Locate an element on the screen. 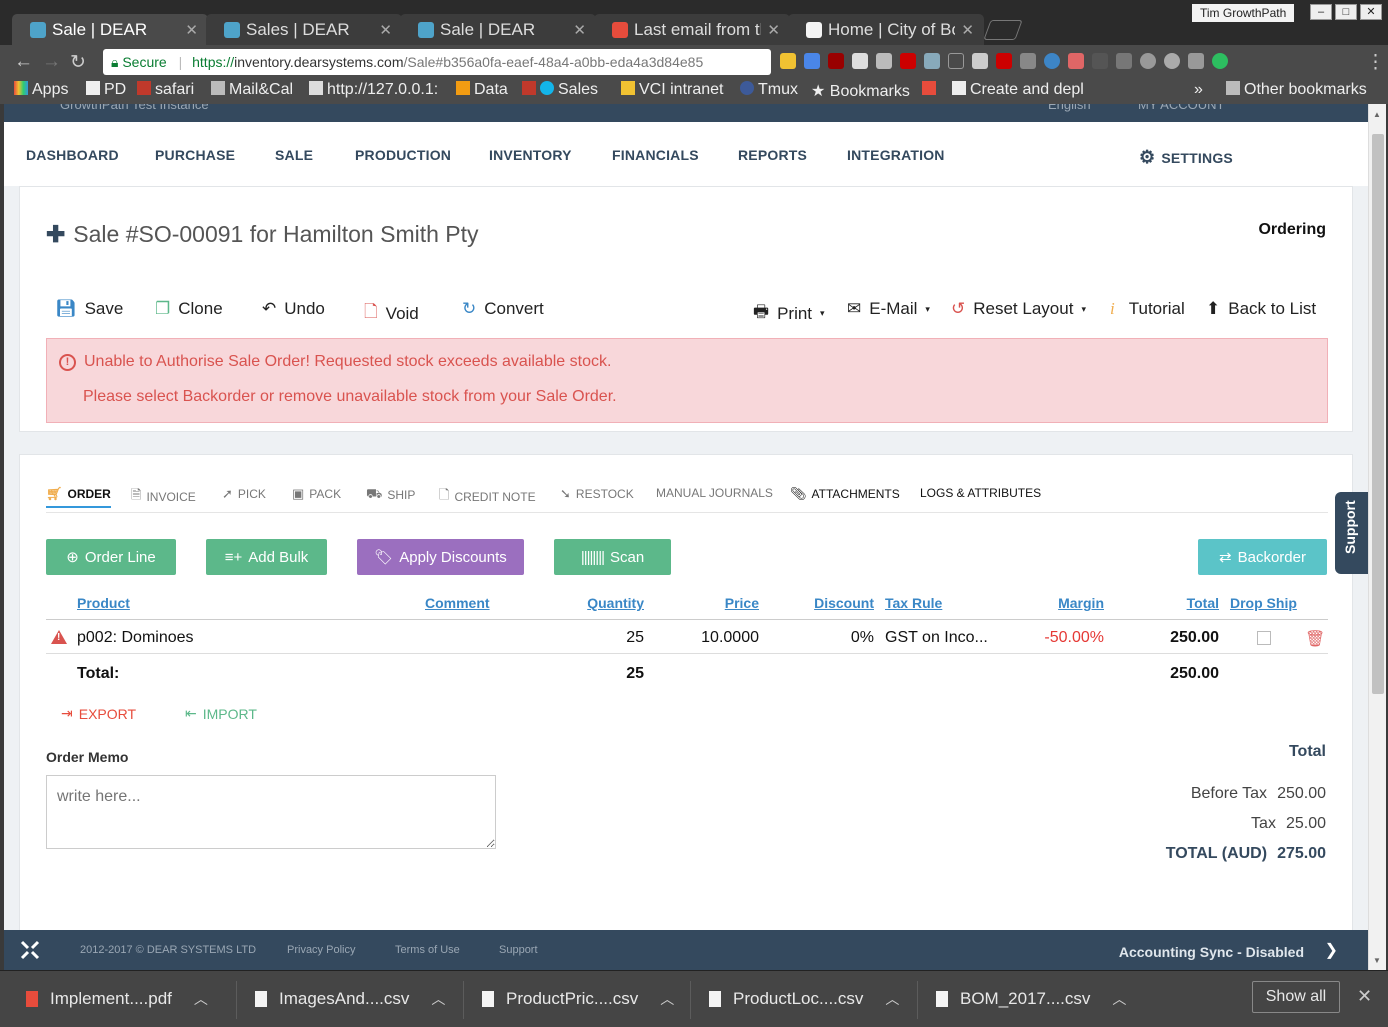 Image resolution: width=1388 pixels, height=1027 pixels. col-quantity: Quantity is located at coordinates (615, 603).